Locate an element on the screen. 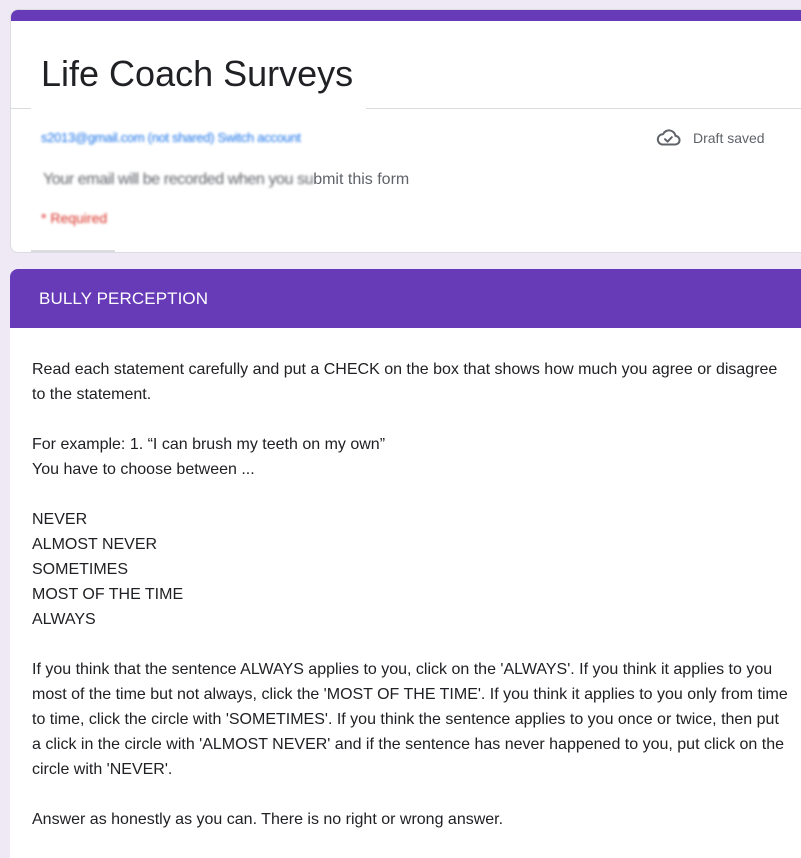 This screenshot has height=858, width=801. option-always: ALWAYS is located at coordinates (64, 619).